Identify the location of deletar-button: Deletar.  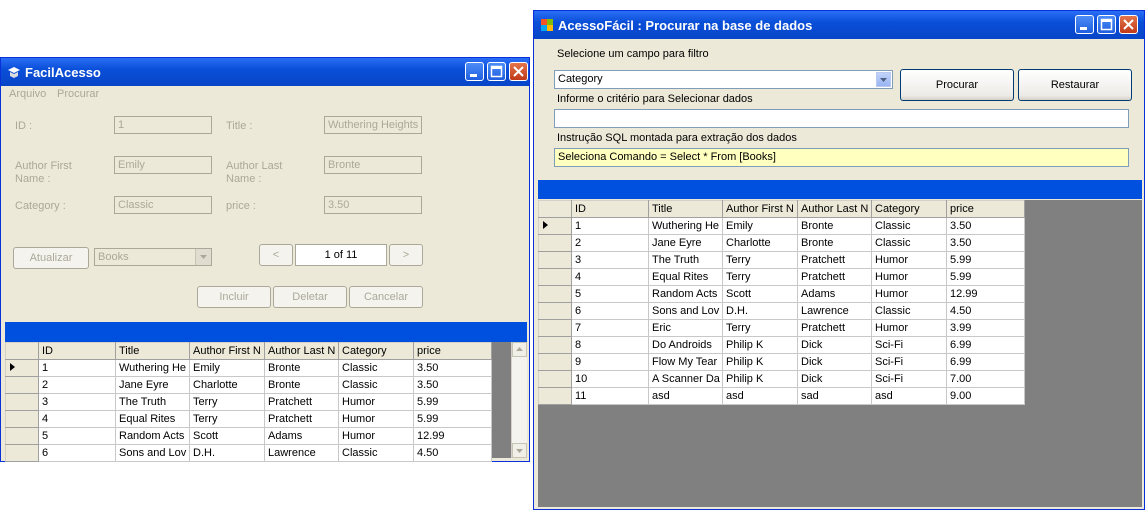
(310, 297).